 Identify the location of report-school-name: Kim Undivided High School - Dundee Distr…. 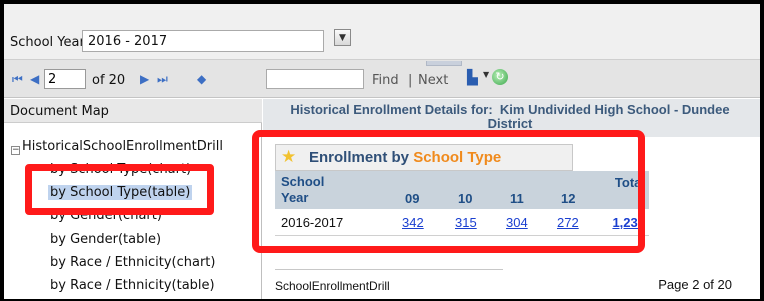
(608, 116).